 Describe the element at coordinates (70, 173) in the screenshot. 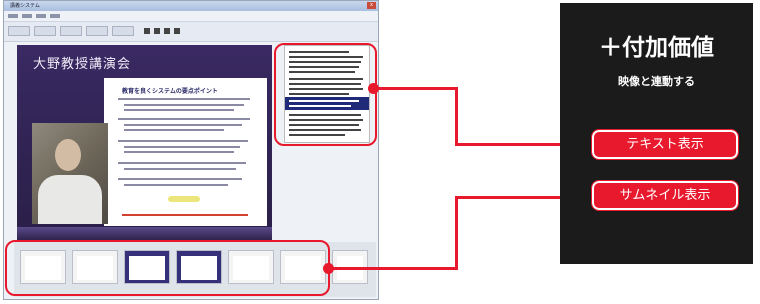

I see `lecture-video` at that location.